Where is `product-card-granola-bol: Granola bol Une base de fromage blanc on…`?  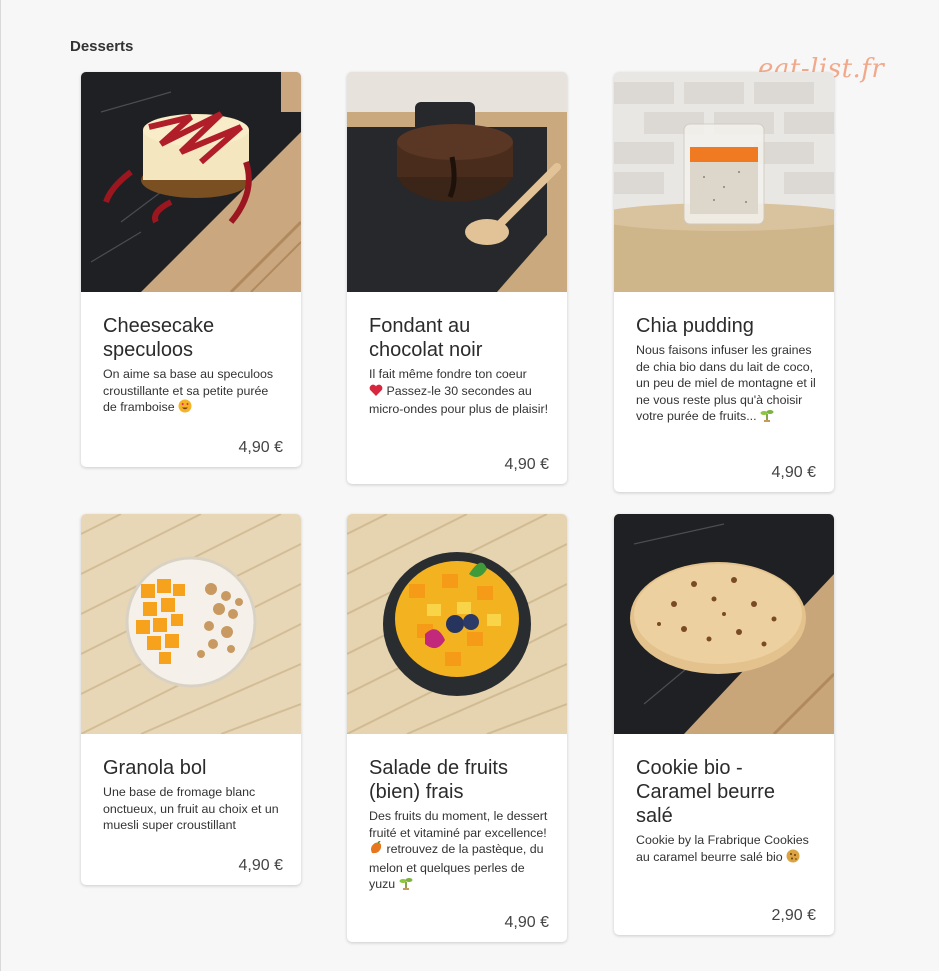 product-card-granola-bol: Granola bol Une base de fromage blanc on… is located at coordinates (191, 699).